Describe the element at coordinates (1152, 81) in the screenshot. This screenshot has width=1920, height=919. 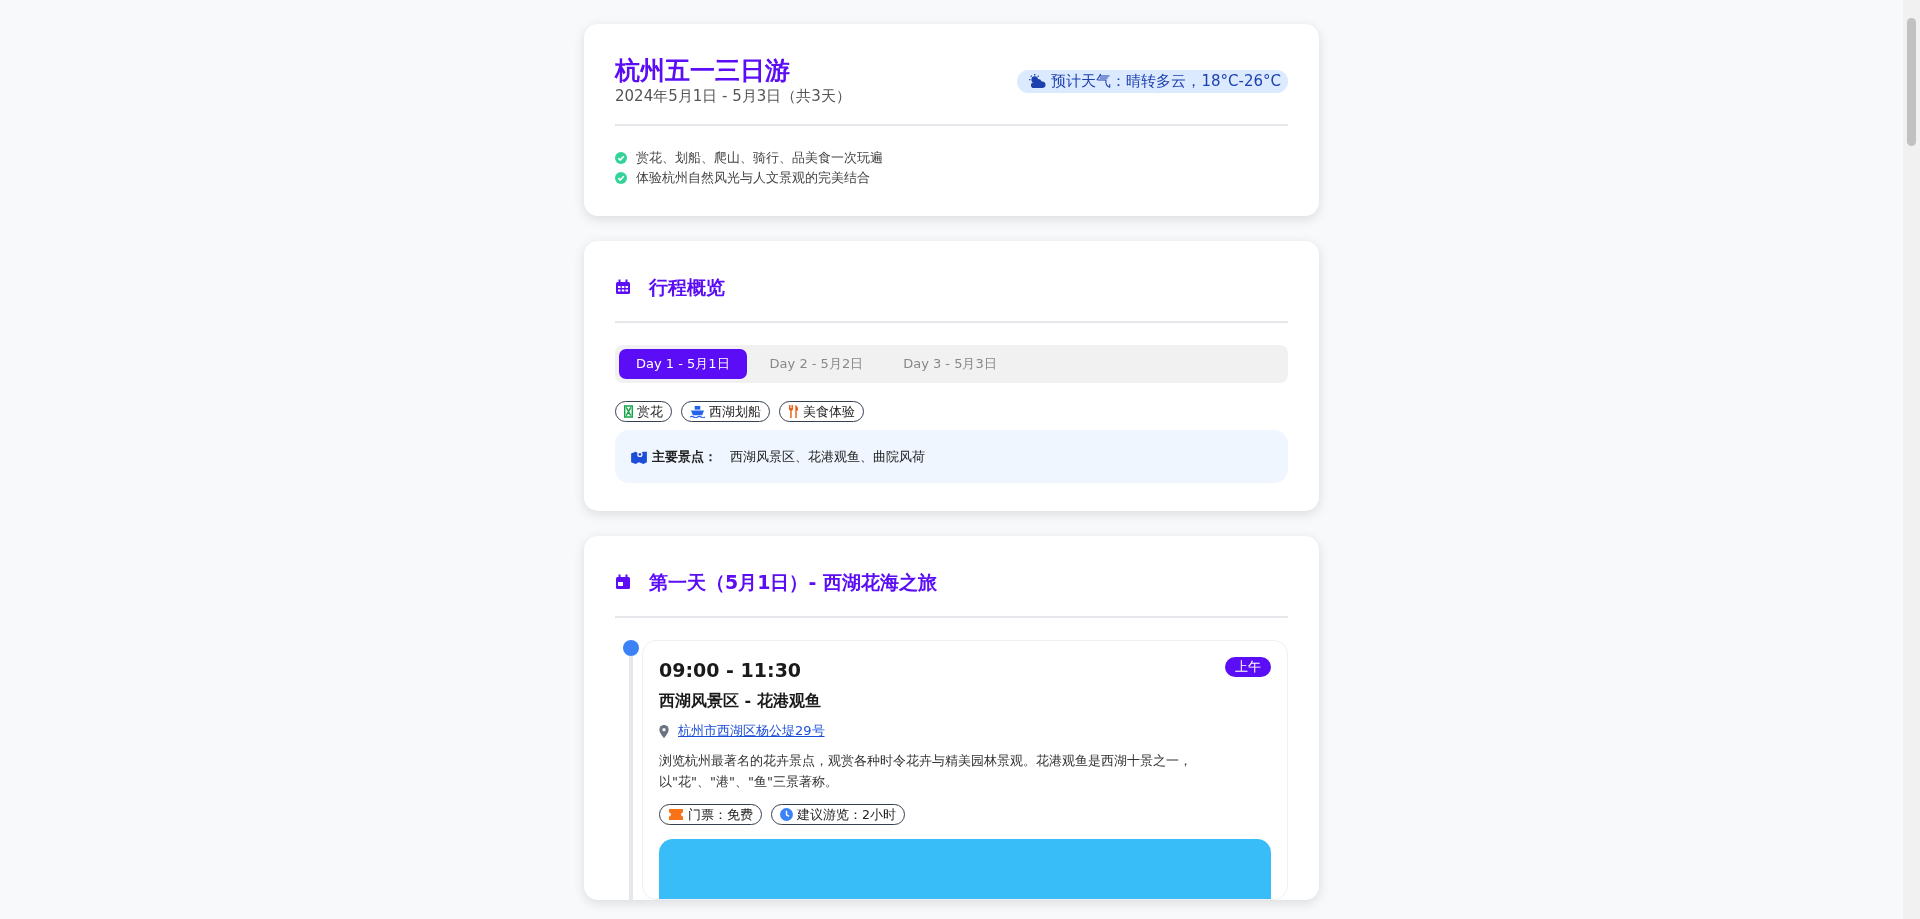
I see `weather-badge: 预计天气：晴转多云，18°C-26°C` at that location.